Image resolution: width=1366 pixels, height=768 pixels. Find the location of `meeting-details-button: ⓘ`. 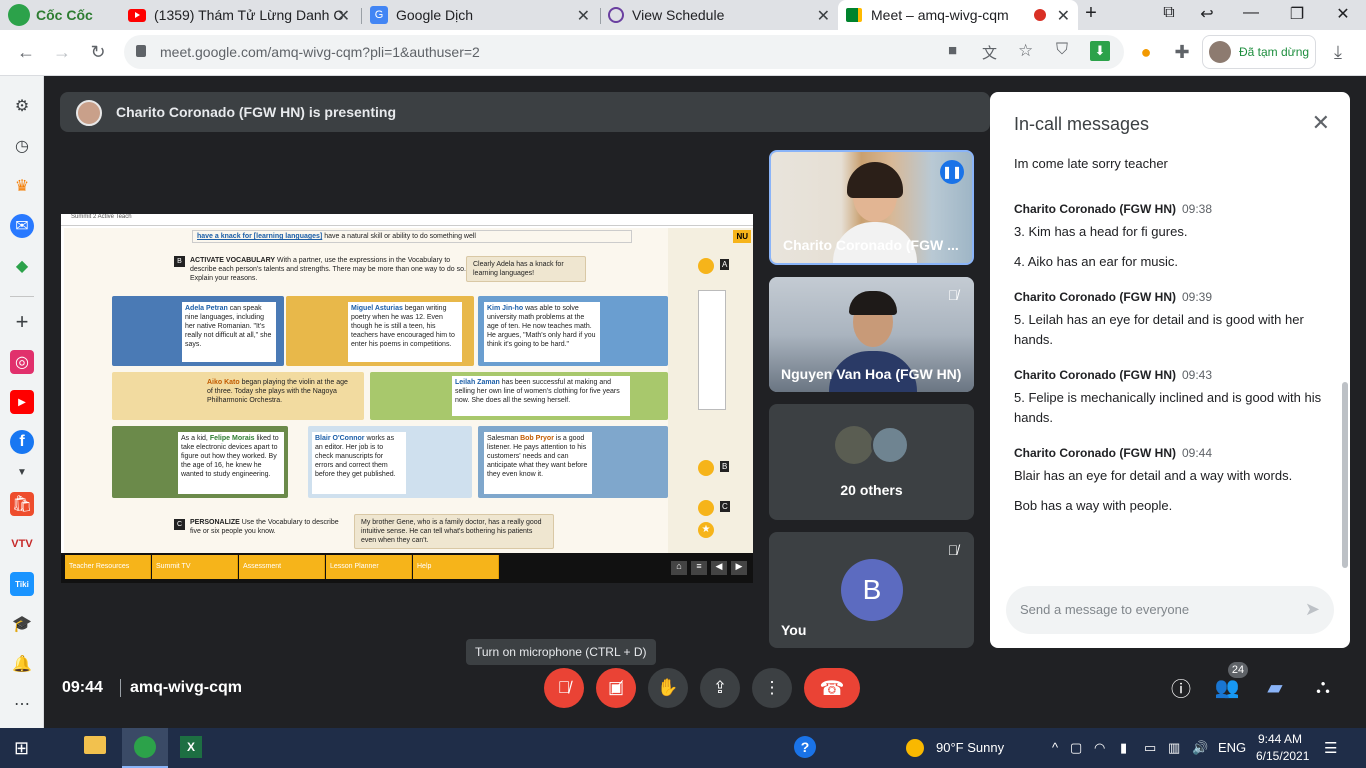

meeting-details-button: ⓘ is located at coordinates (1181, 687).